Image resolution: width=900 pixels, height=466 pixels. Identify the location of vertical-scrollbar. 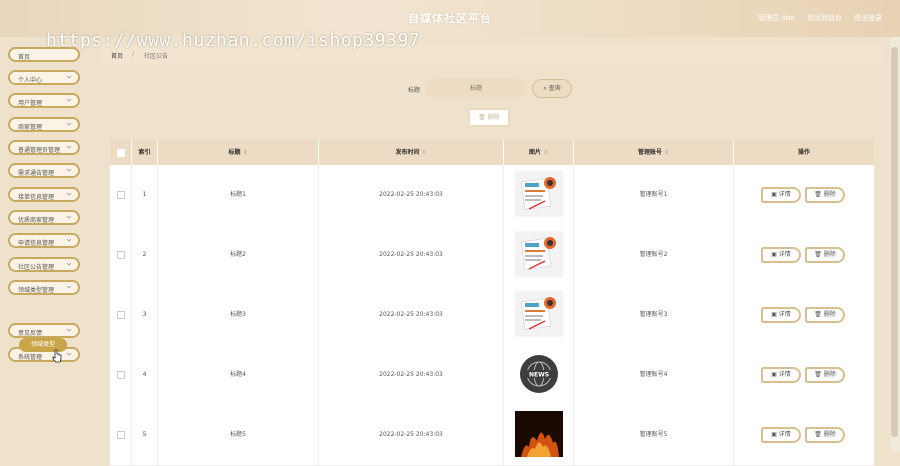
(895, 244).